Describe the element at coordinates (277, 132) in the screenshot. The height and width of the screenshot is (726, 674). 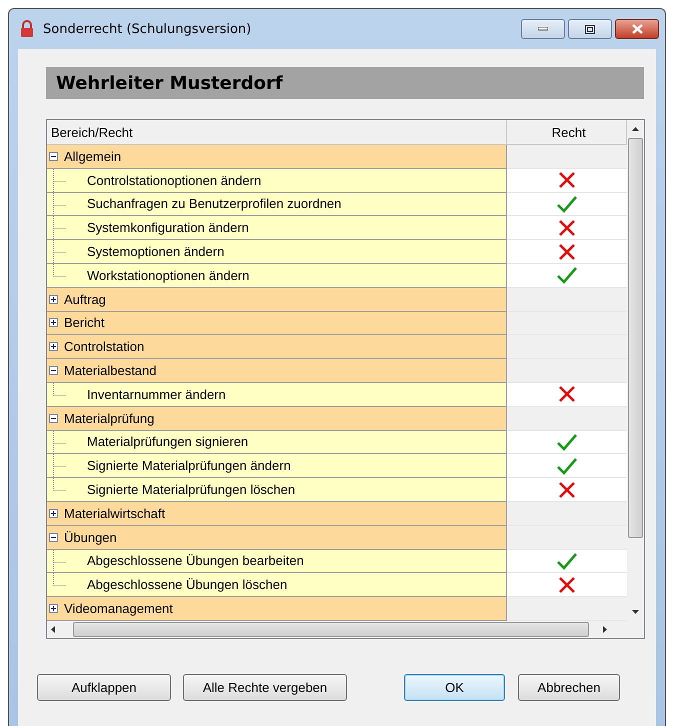
I see `column-header: Bereich/Recht` at that location.